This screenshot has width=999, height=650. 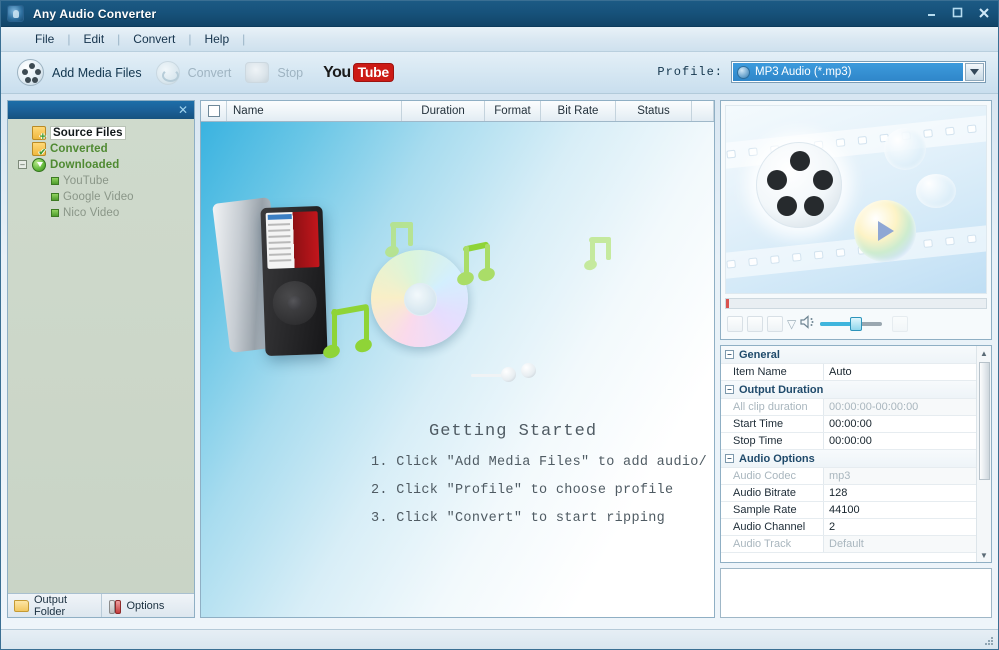 I want to click on download-icon, so click(x=39, y=165).